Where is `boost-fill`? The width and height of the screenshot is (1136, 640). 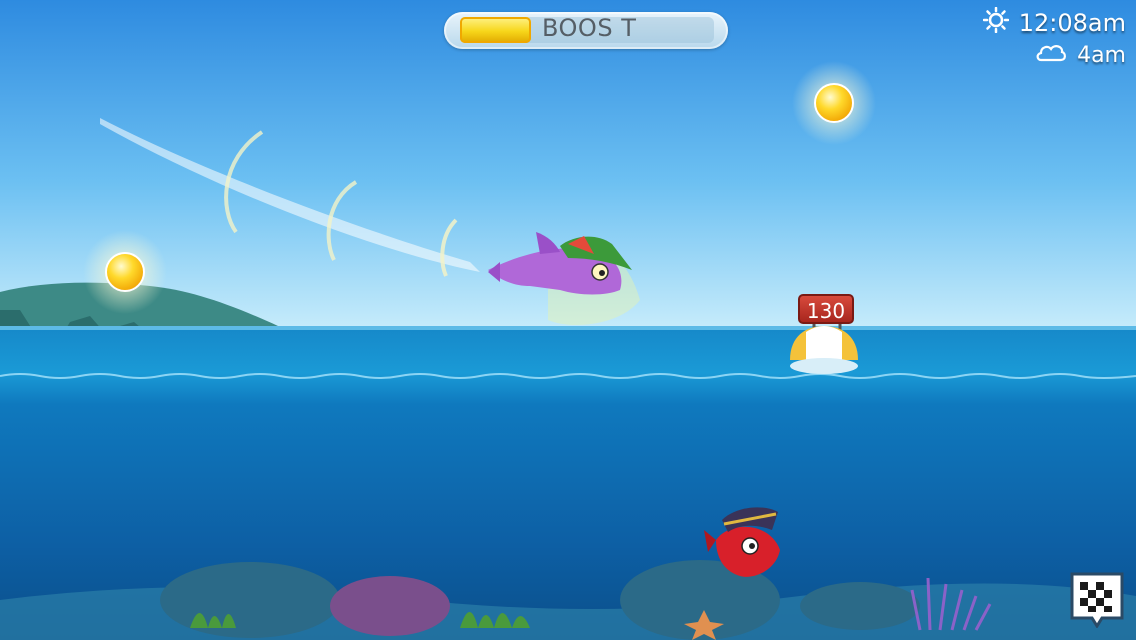
boost-fill is located at coordinates (496, 30).